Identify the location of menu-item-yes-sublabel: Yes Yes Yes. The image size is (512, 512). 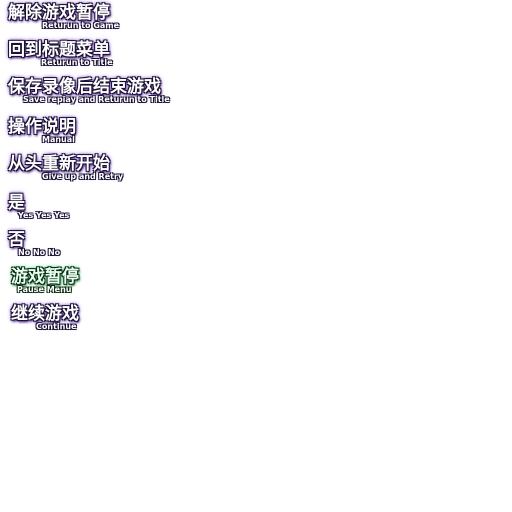
(44, 215).